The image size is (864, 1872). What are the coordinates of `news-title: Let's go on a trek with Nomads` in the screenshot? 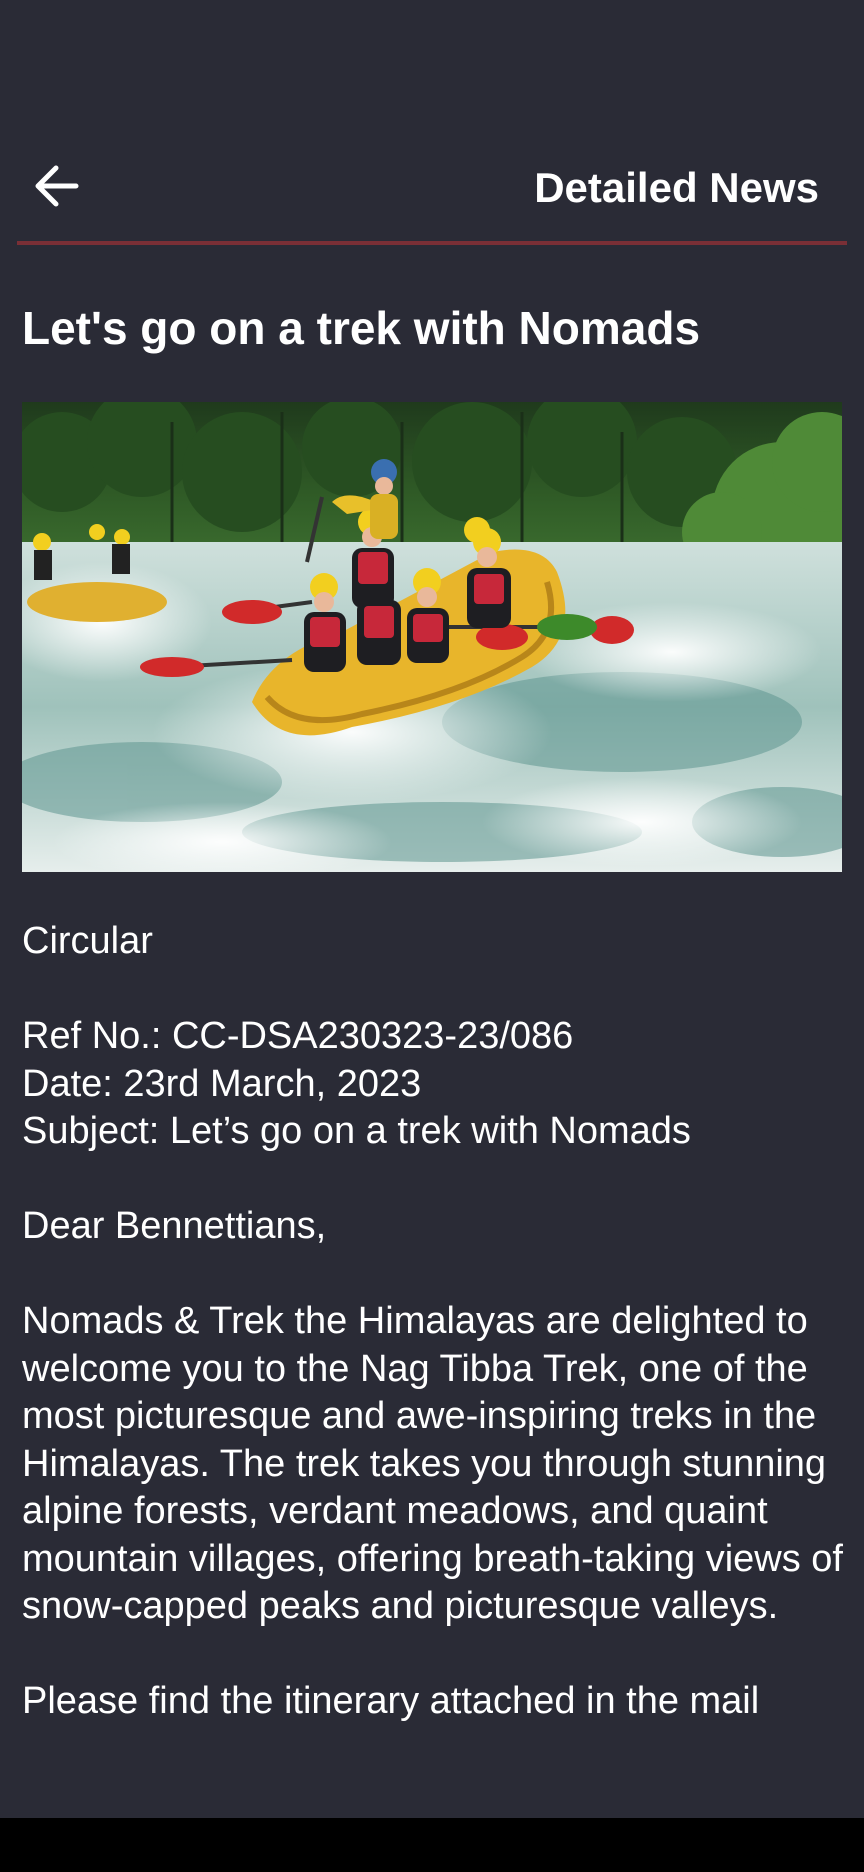 It's located at (361, 328).